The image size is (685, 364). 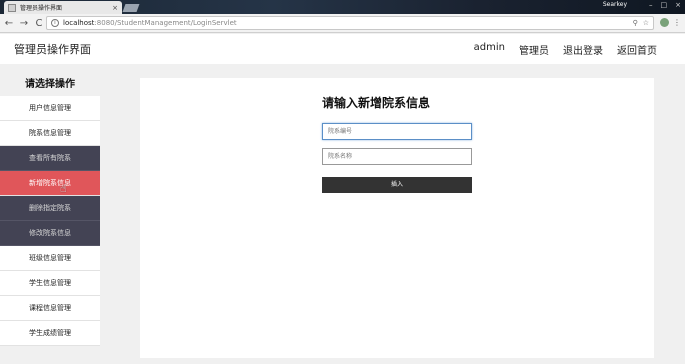 I want to click on sidebar-subitem-add-dept: 新增院系信息 ☝, so click(x=50, y=183).